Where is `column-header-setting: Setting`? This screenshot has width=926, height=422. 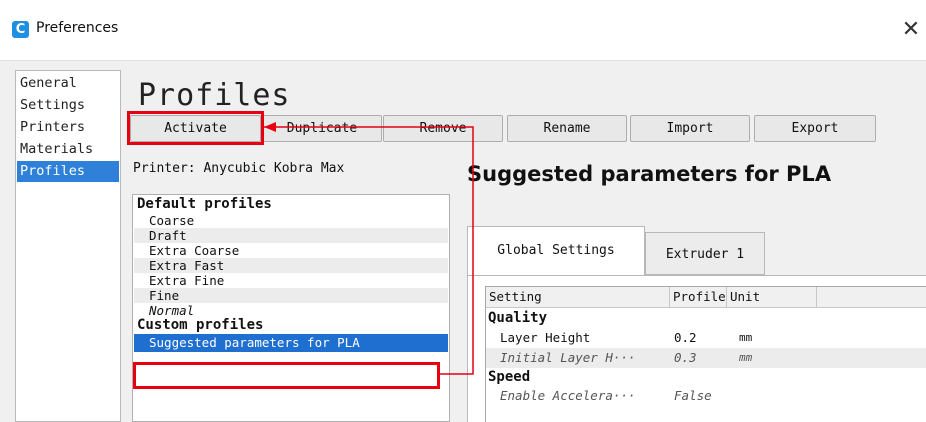
column-header-setting: Setting is located at coordinates (578, 297).